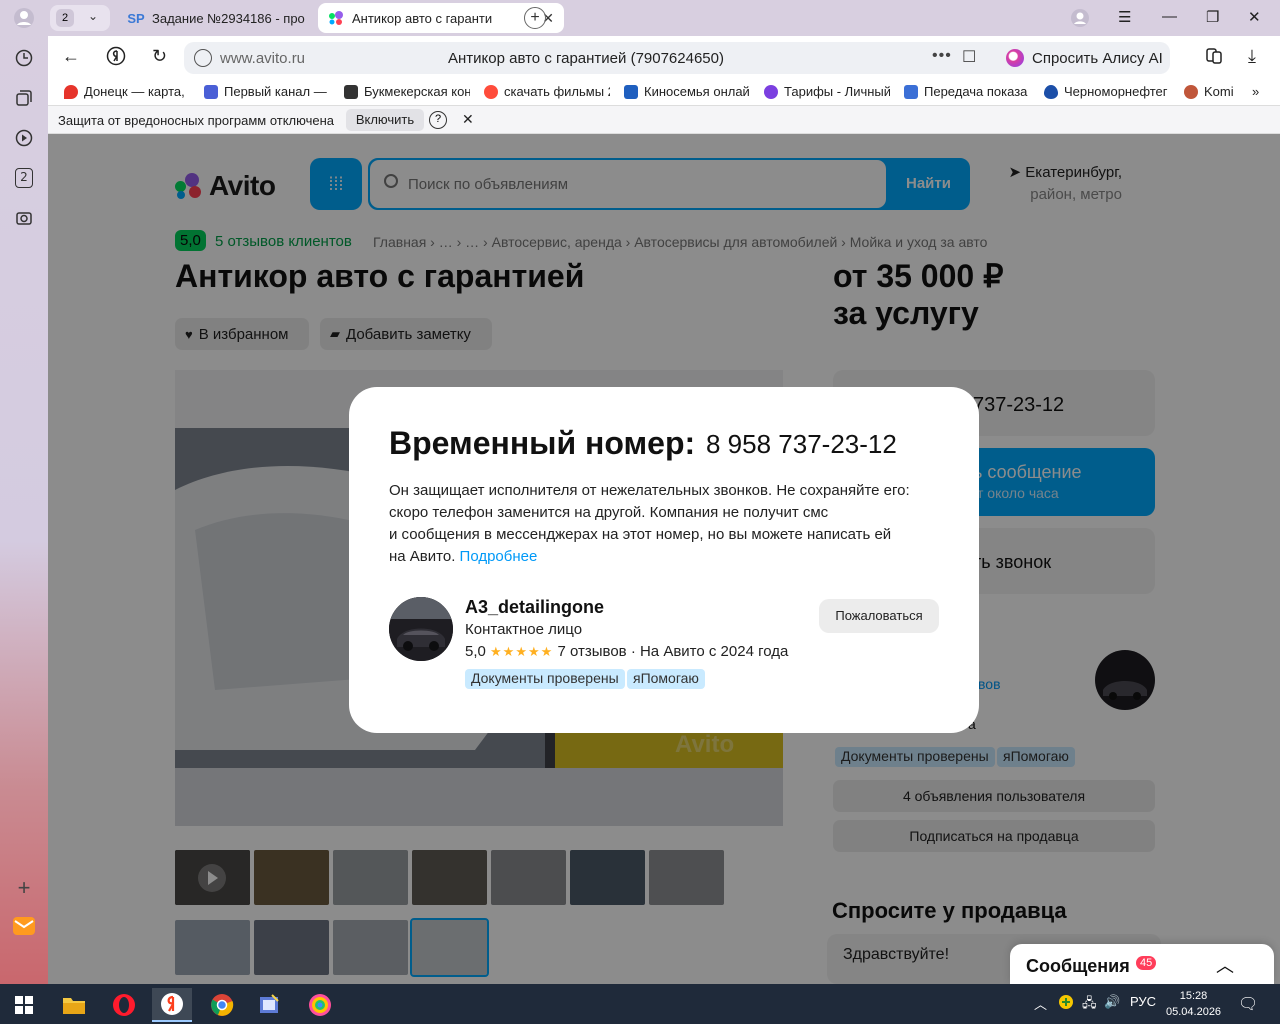  What do you see at coordinates (270, 1005) in the screenshot?
I see `screenshot-tool-icon` at bounding box center [270, 1005].